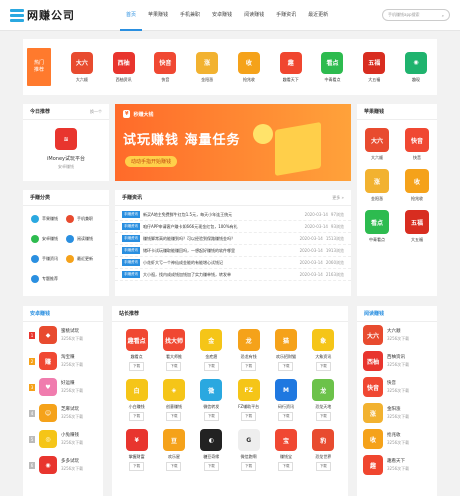 This screenshot has width=460, height=496. What do you see at coordinates (417, 181) in the screenshot?
I see `app-icon: 收` at bounding box center [417, 181].